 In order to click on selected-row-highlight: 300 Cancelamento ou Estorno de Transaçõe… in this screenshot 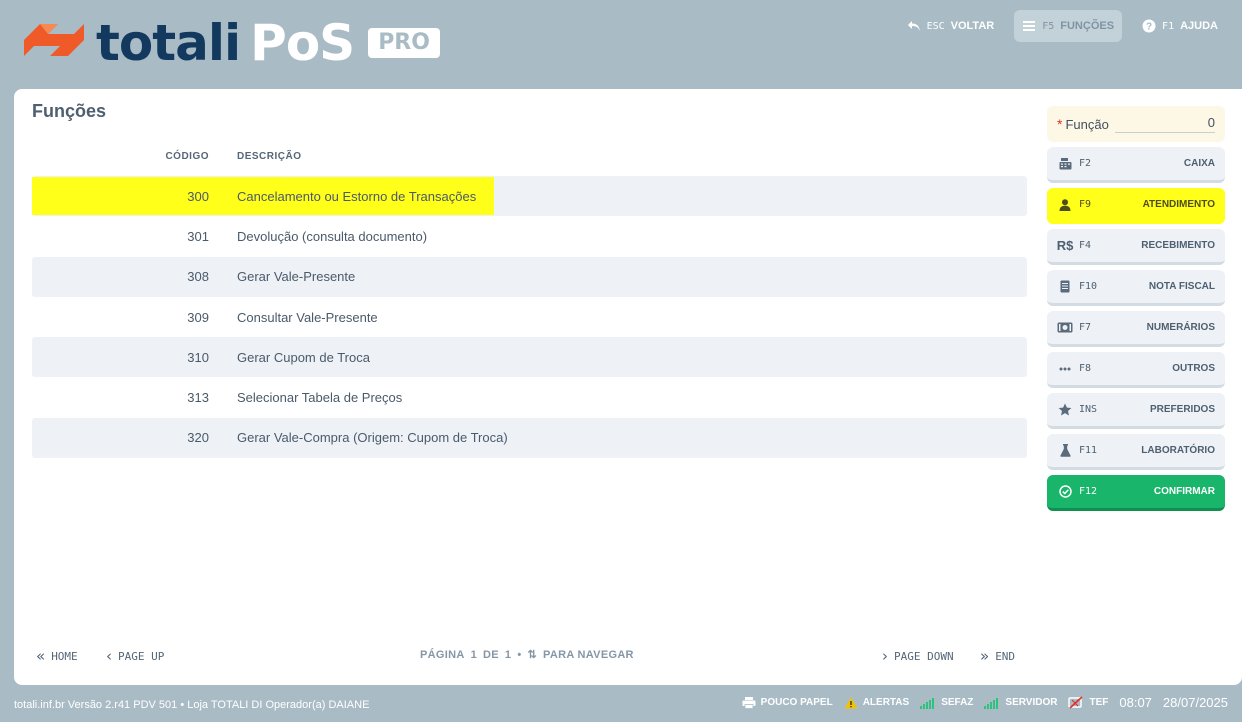, I will do `click(263, 196)`.